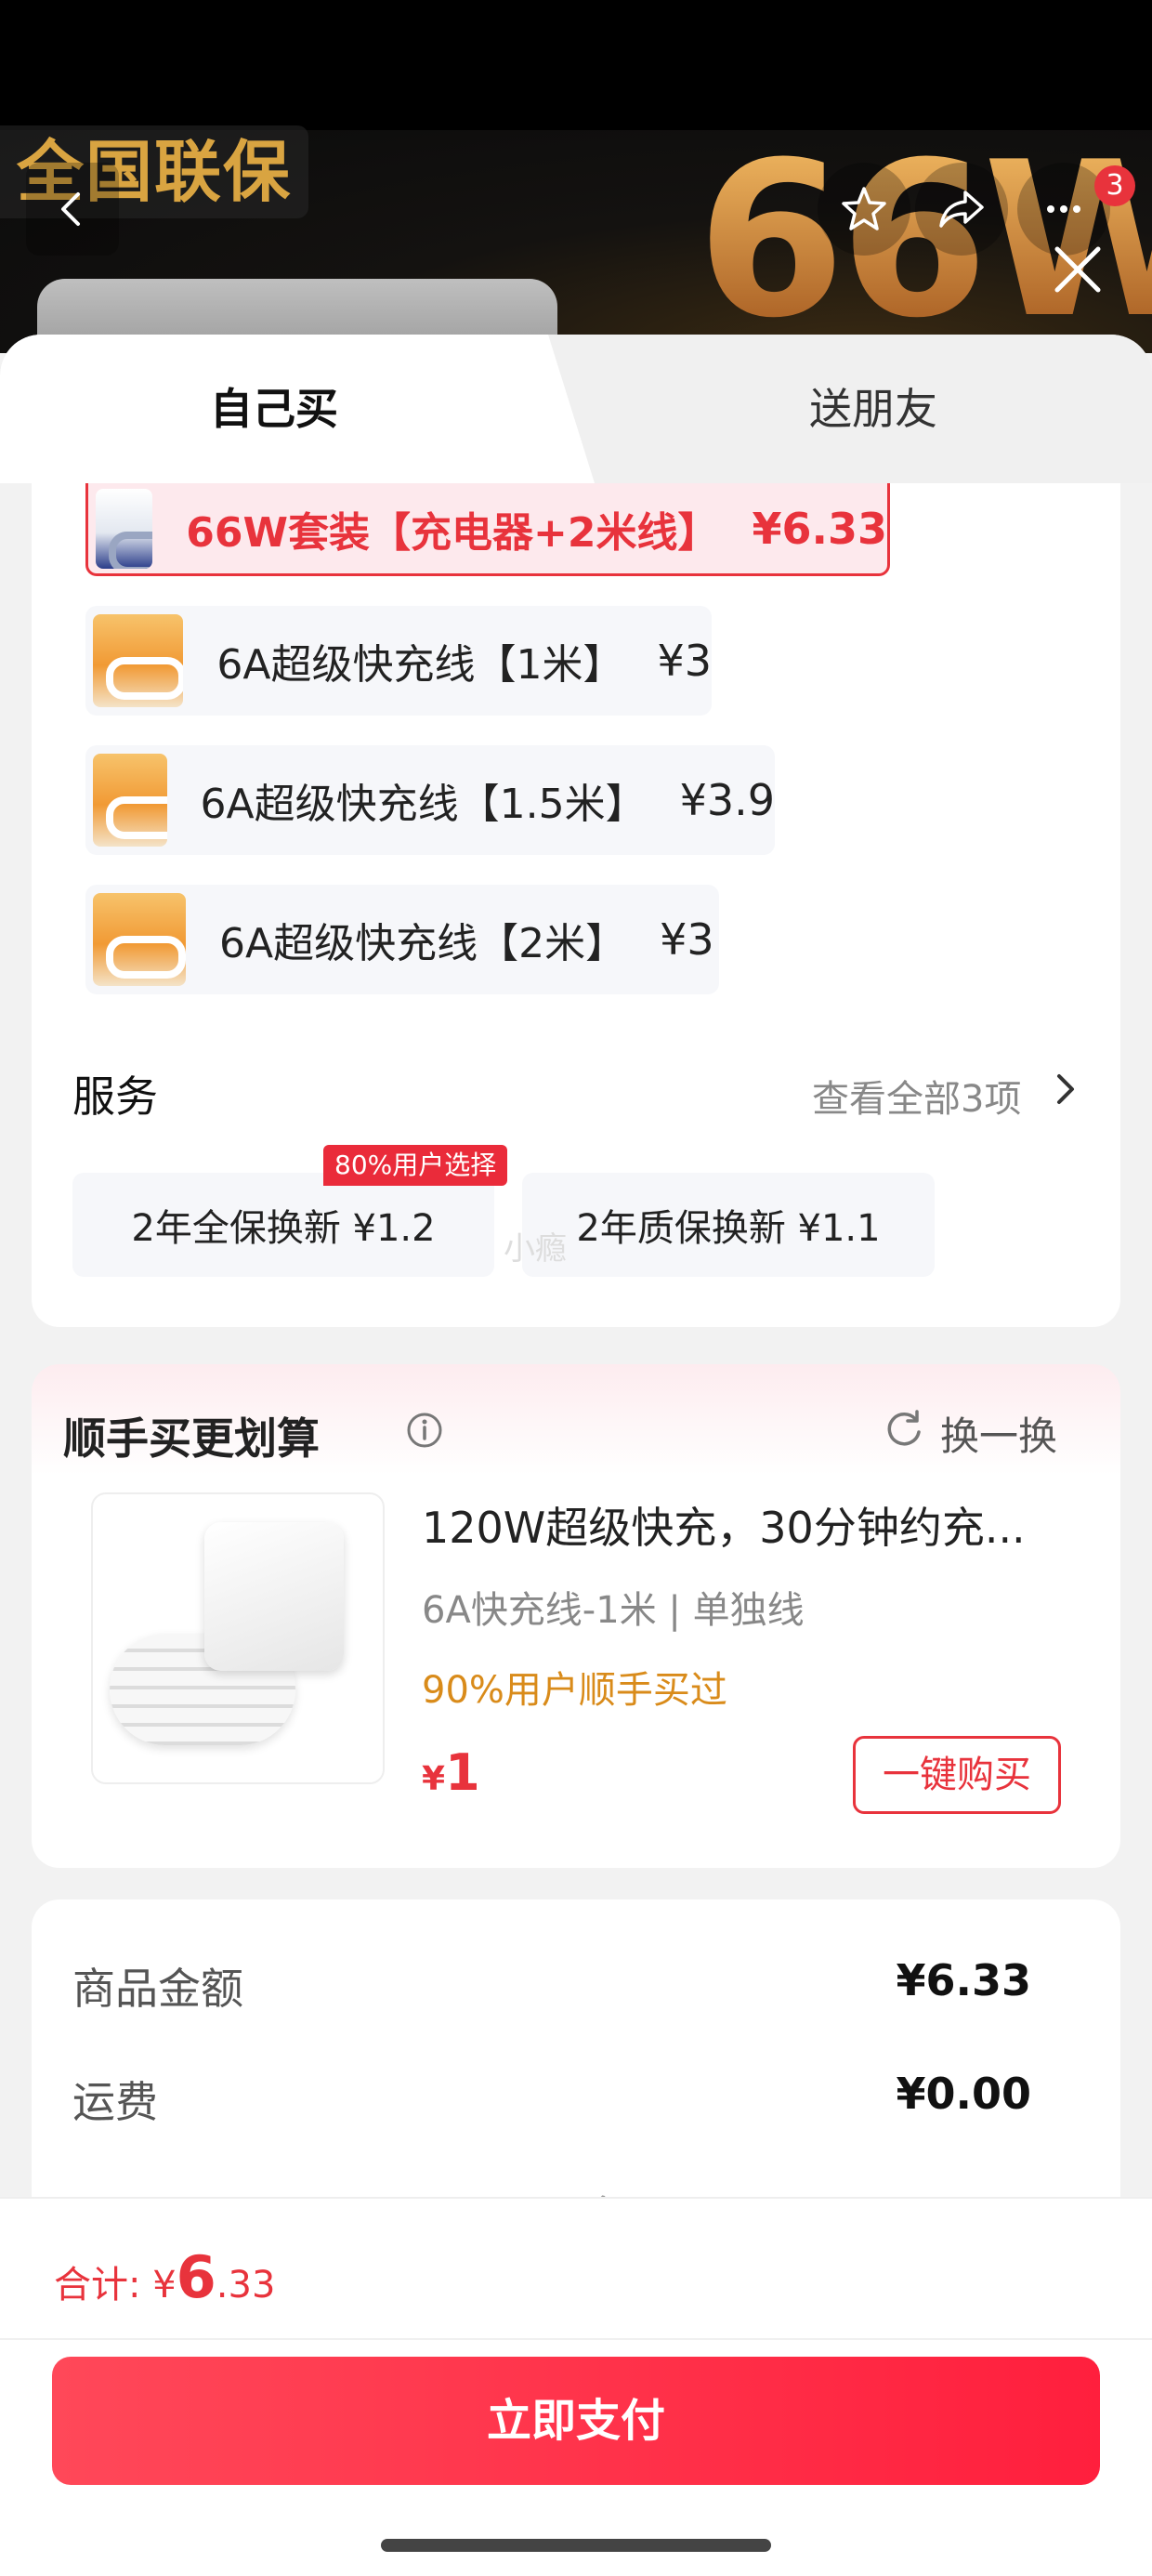  I want to click on chevron-left-icon, so click(70, 209).